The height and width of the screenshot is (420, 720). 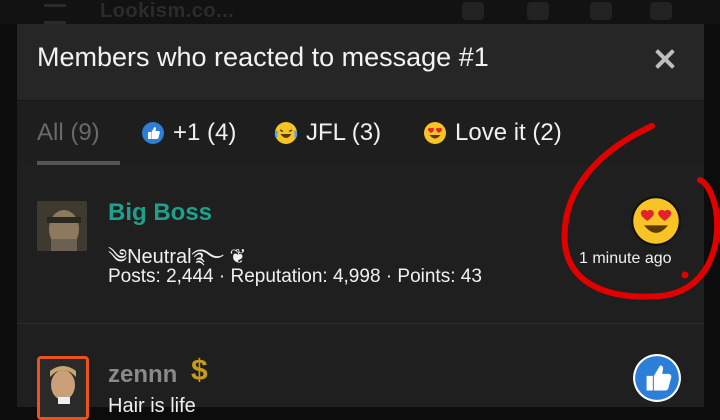 I want to click on tab-label: +1 (4), so click(x=205, y=132).